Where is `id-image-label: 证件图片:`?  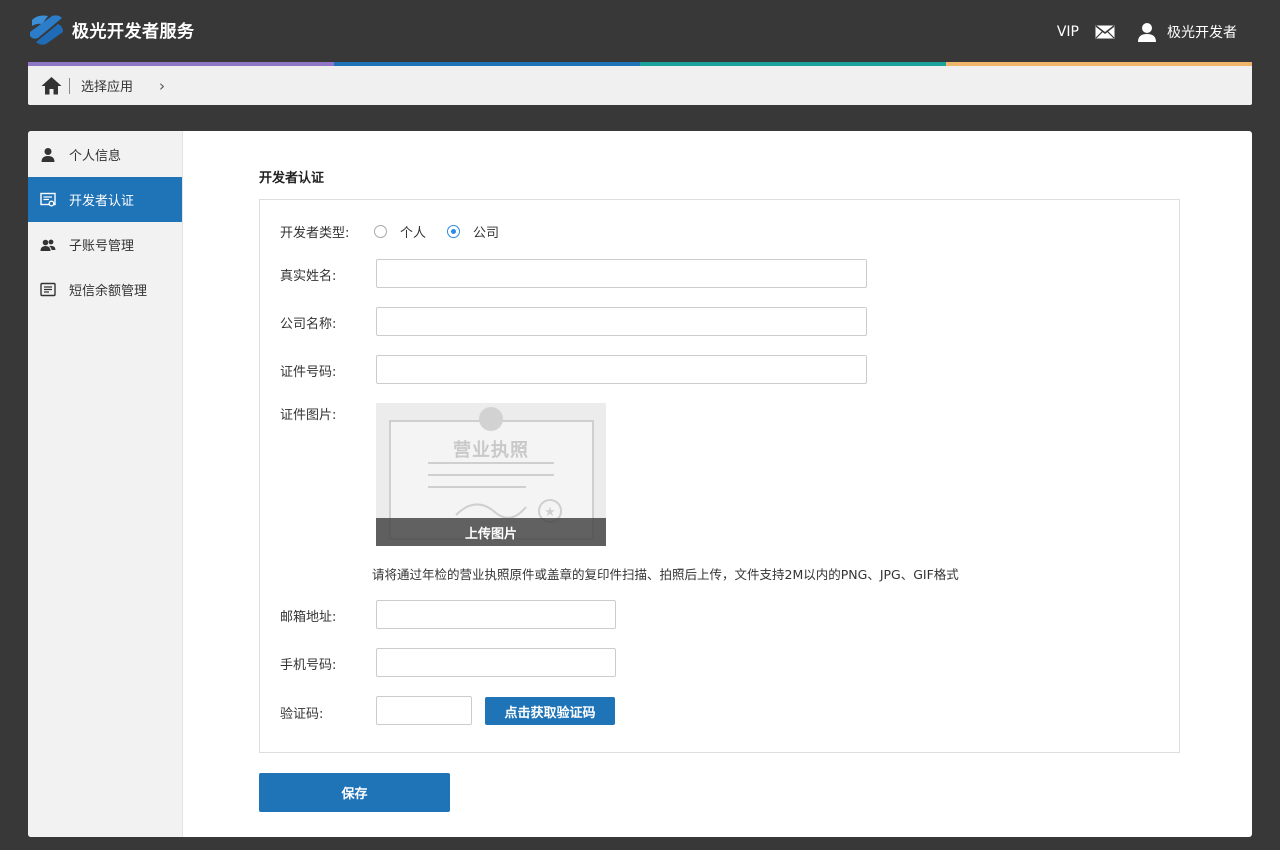 id-image-label: 证件图片: is located at coordinates (308, 415).